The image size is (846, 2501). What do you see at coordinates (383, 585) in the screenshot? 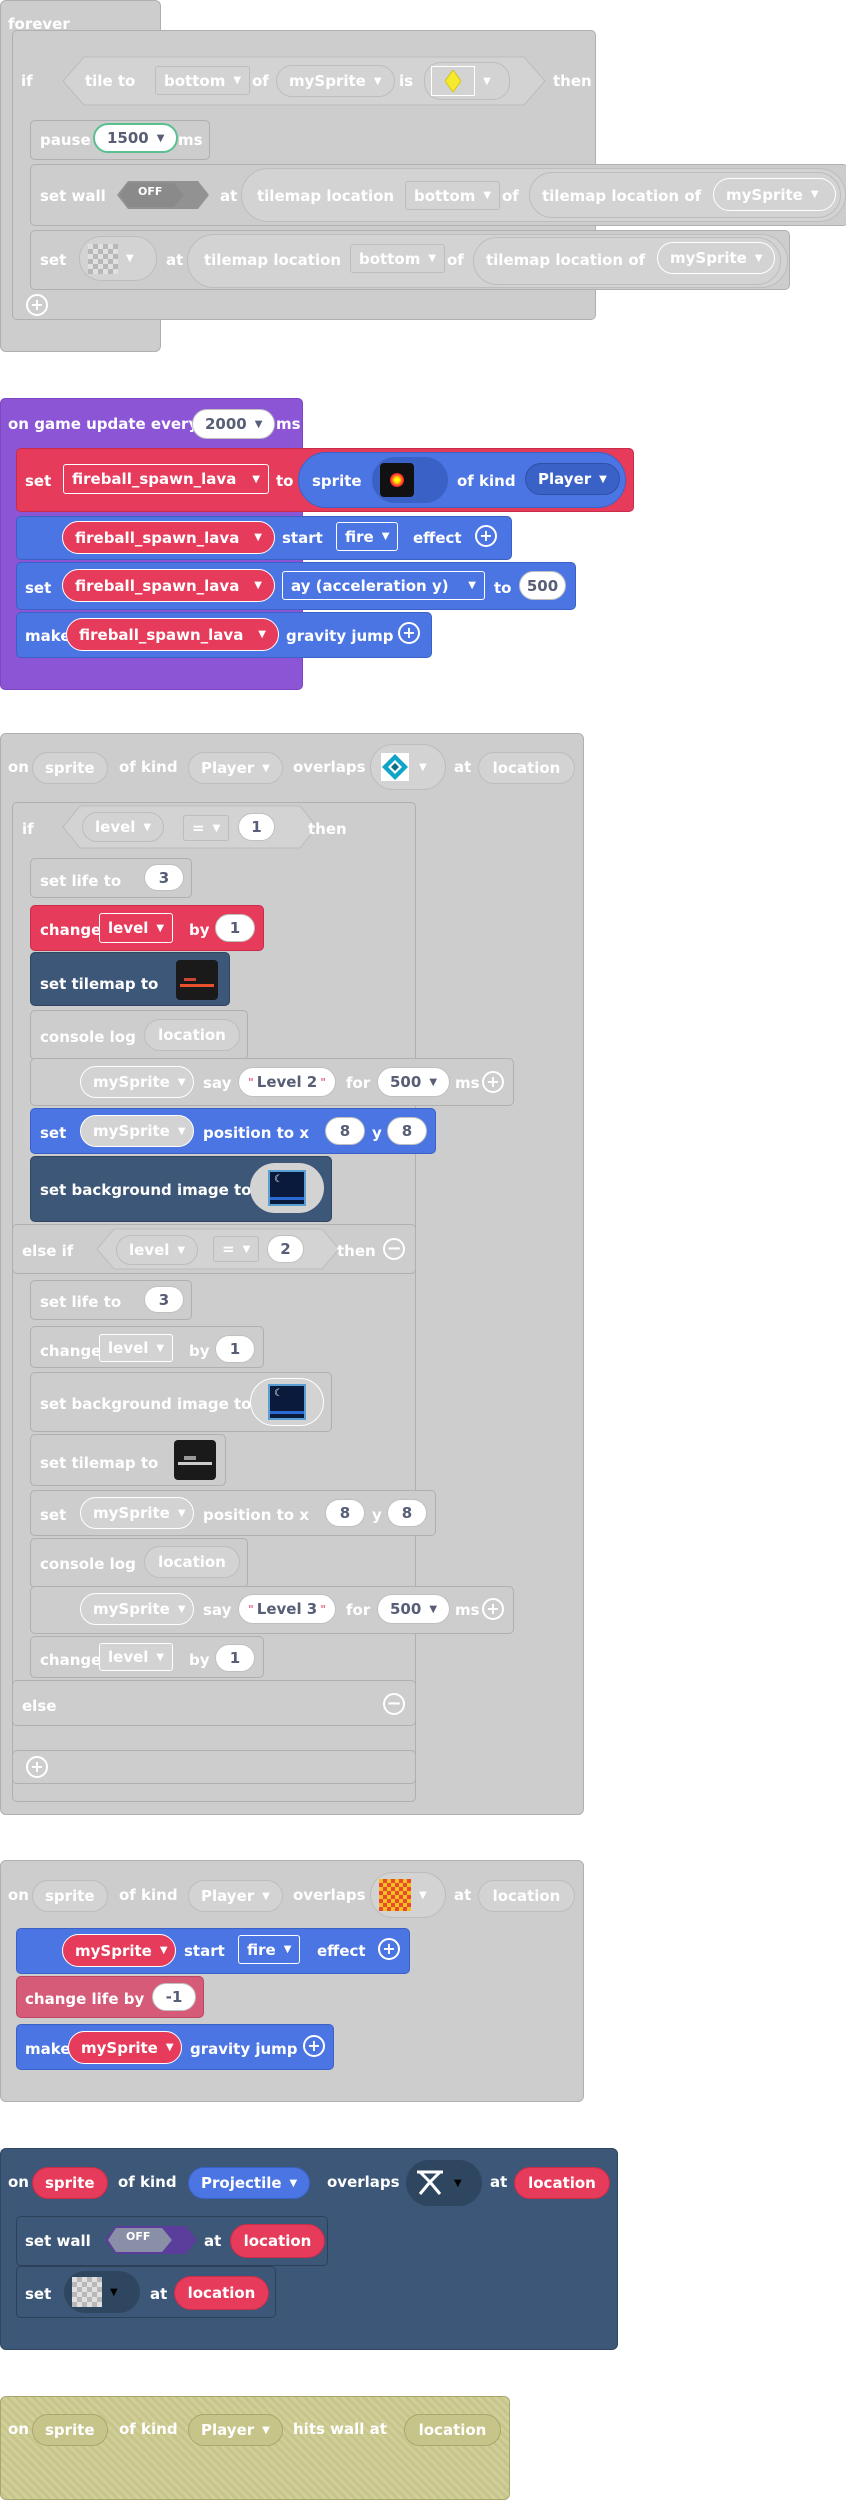
I see `property-dropdown: ay (acceleration y) ▼` at bounding box center [383, 585].